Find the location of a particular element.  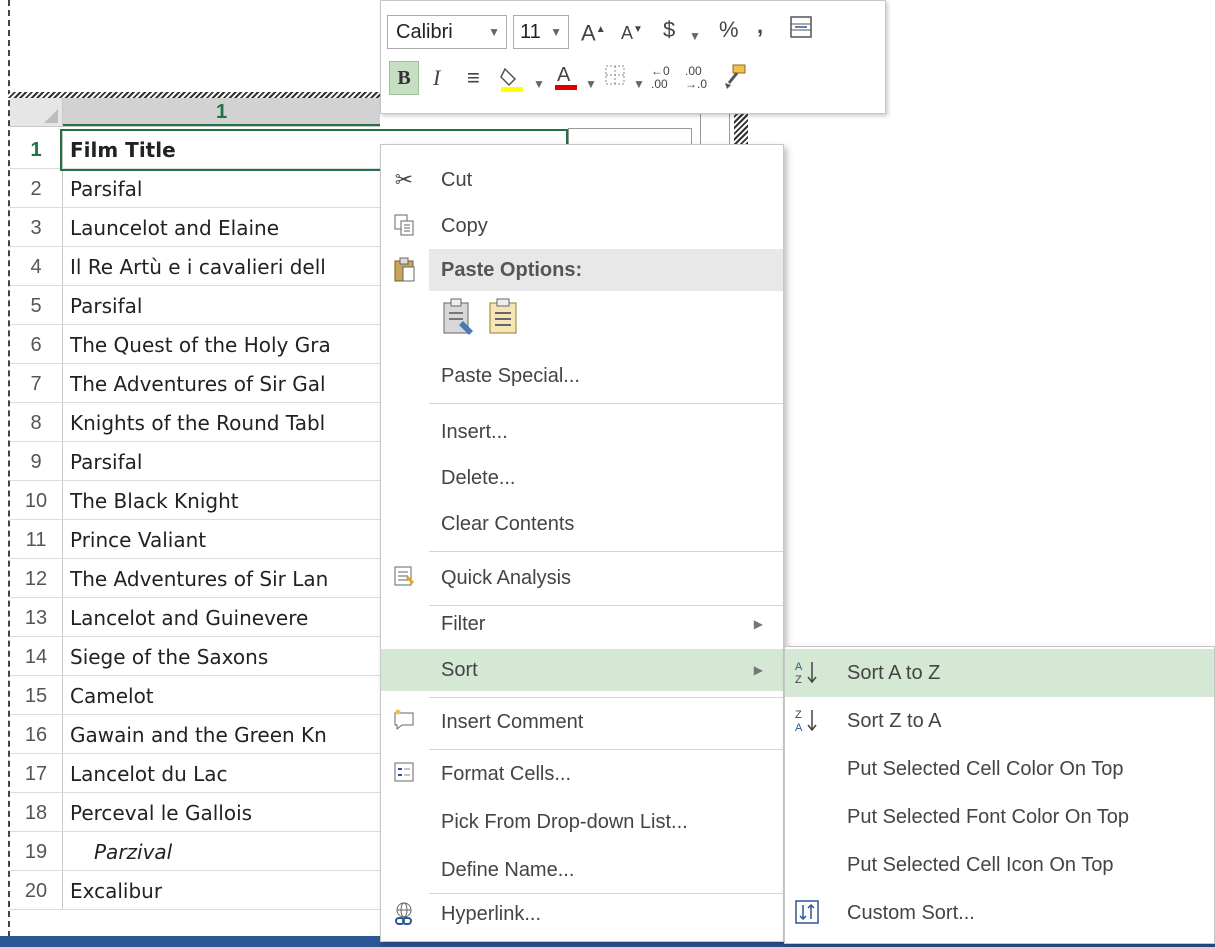

table-row: 17 Lancelot du Lac is located at coordinates (195, 773).